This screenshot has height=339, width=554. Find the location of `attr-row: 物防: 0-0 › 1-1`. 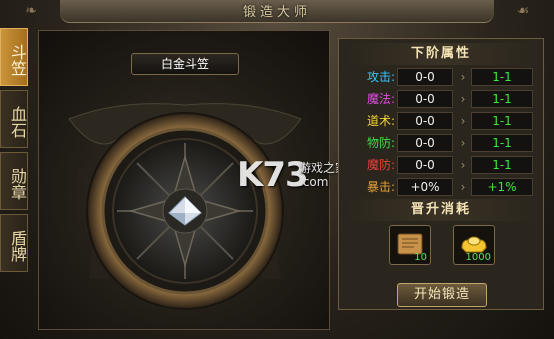

attr-row: 物防: 0-0 › 1-1 is located at coordinates (441, 143).